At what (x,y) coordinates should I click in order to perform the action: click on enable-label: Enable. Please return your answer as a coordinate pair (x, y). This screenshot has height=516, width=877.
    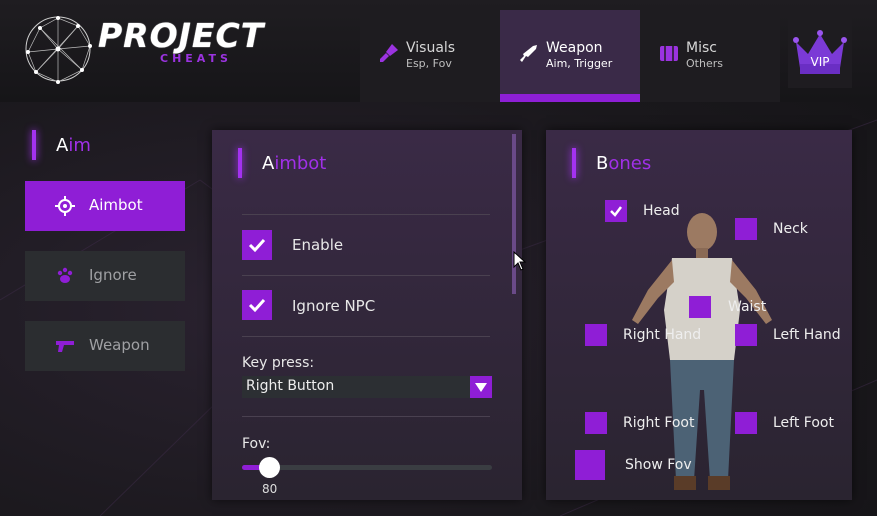
    Looking at the image, I should click on (318, 245).